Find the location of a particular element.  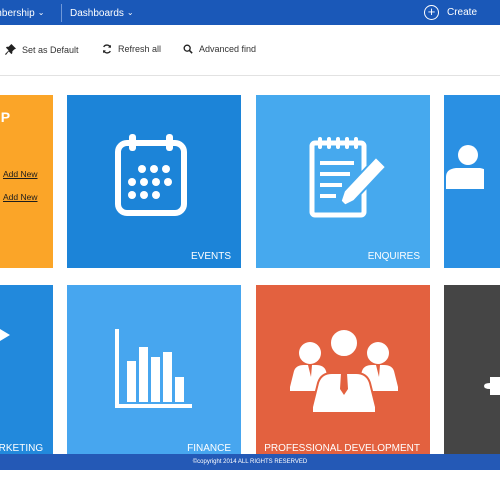

tile-contacts is located at coordinates (472, 181).